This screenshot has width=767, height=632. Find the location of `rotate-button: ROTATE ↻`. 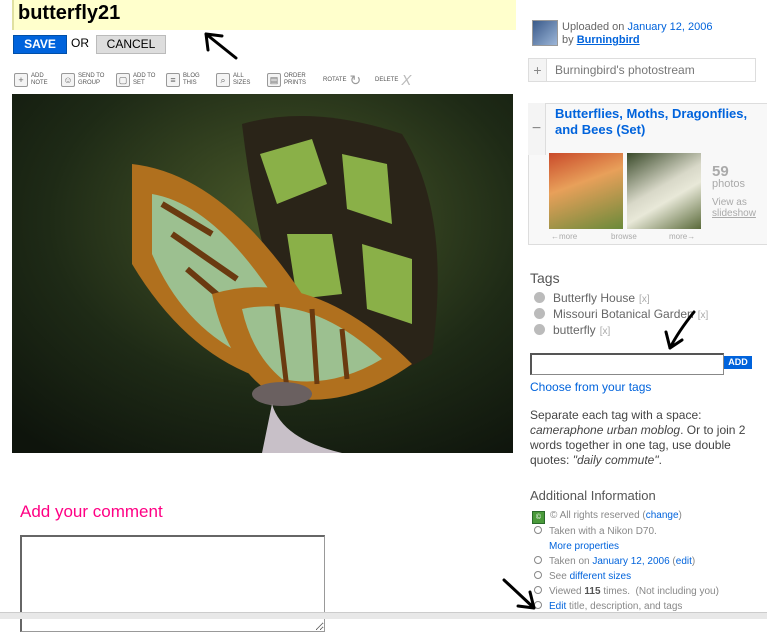

rotate-button: ROTATE ↻ is located at coordinates (342, 80).